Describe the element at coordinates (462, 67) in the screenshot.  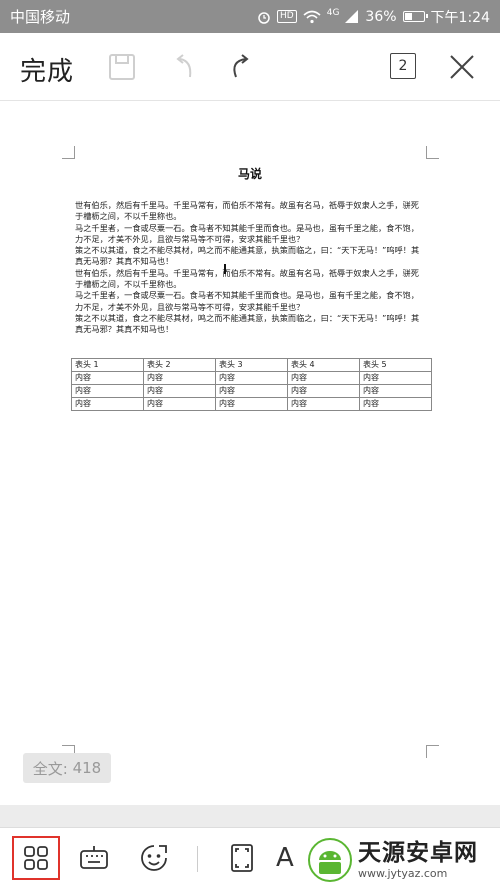
I see `close-icon` at that location.